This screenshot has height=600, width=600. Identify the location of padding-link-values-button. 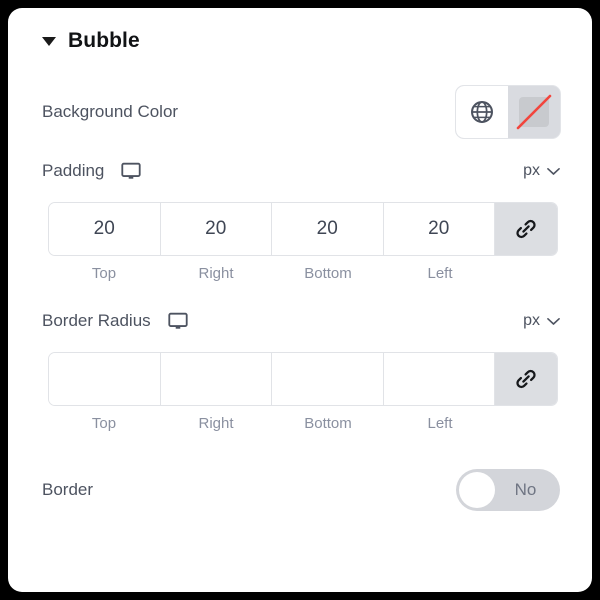
(526, 229).